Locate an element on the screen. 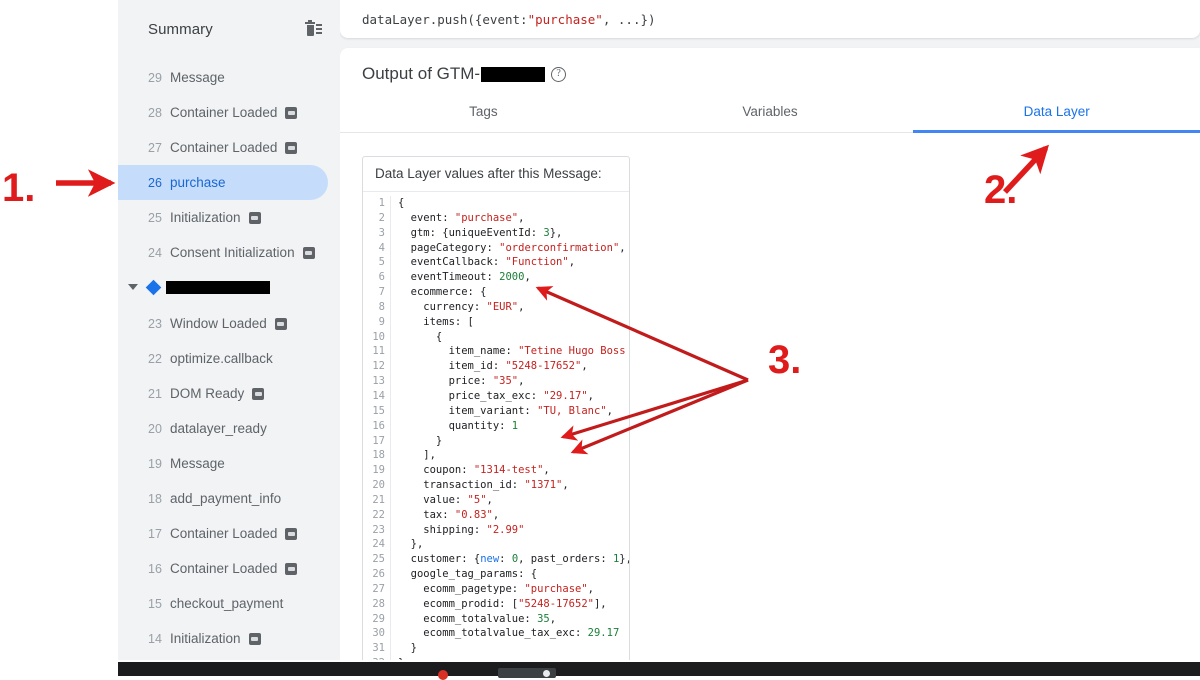 The image size is (1200, 680). taskbar-dot-icon is located at coordinates (443, 675).